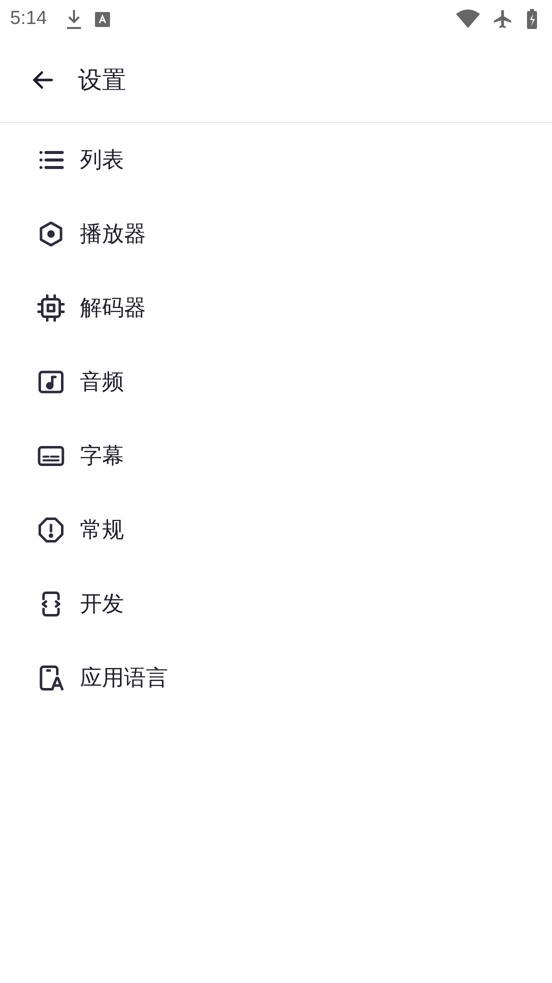  I want to click on wifi-icon, so click(468, 19).